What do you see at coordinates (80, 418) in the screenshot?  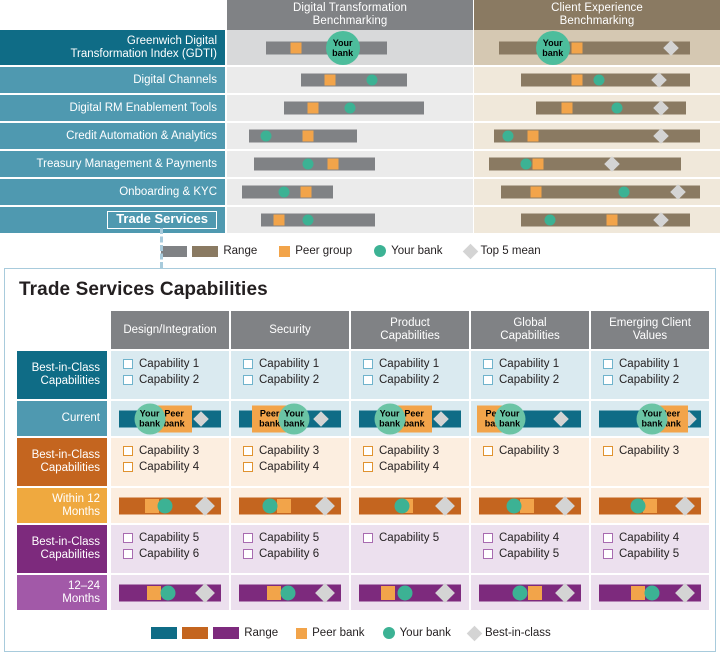 I see `section-label-line1: Current` at bounding box center [80, 418].